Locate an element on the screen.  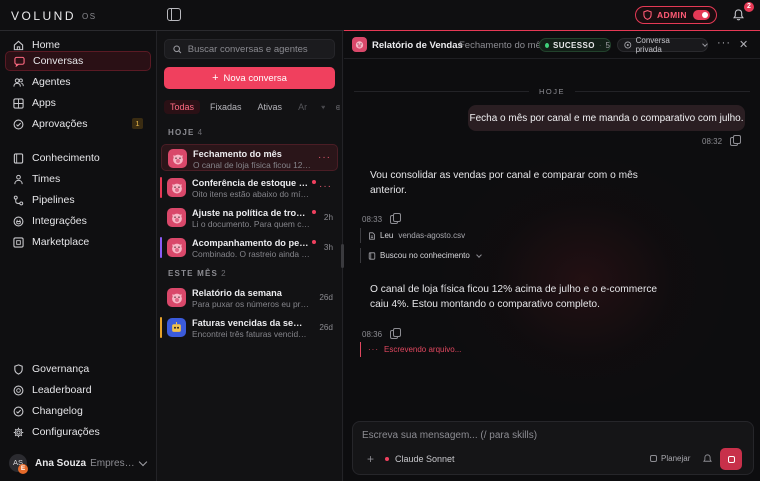
bot-message-meta: 08:36 is located at coordinates (382, 333).